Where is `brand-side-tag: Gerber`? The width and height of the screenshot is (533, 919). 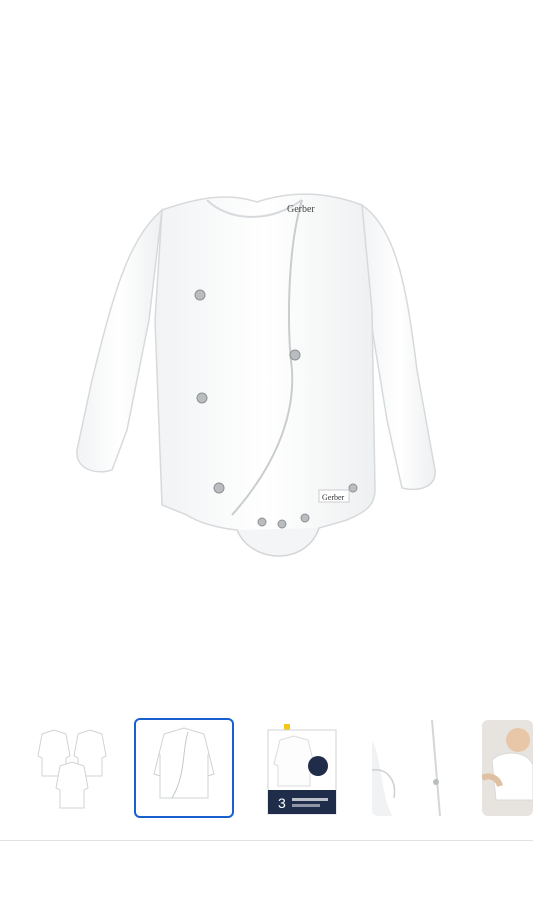 brand-side-tag: Gerber is located at coordinates (333, 497).